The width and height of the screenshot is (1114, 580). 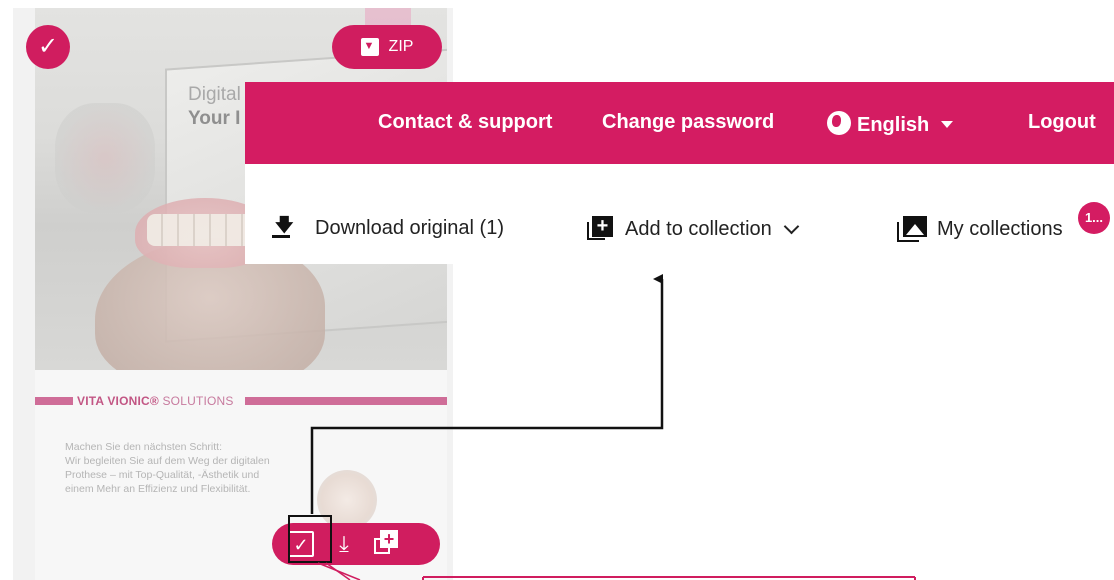 What do you see at coordinates (214, 107) in the screenshot?
I see `photo-title: Digital Your I` at bounding box center [214, 107].